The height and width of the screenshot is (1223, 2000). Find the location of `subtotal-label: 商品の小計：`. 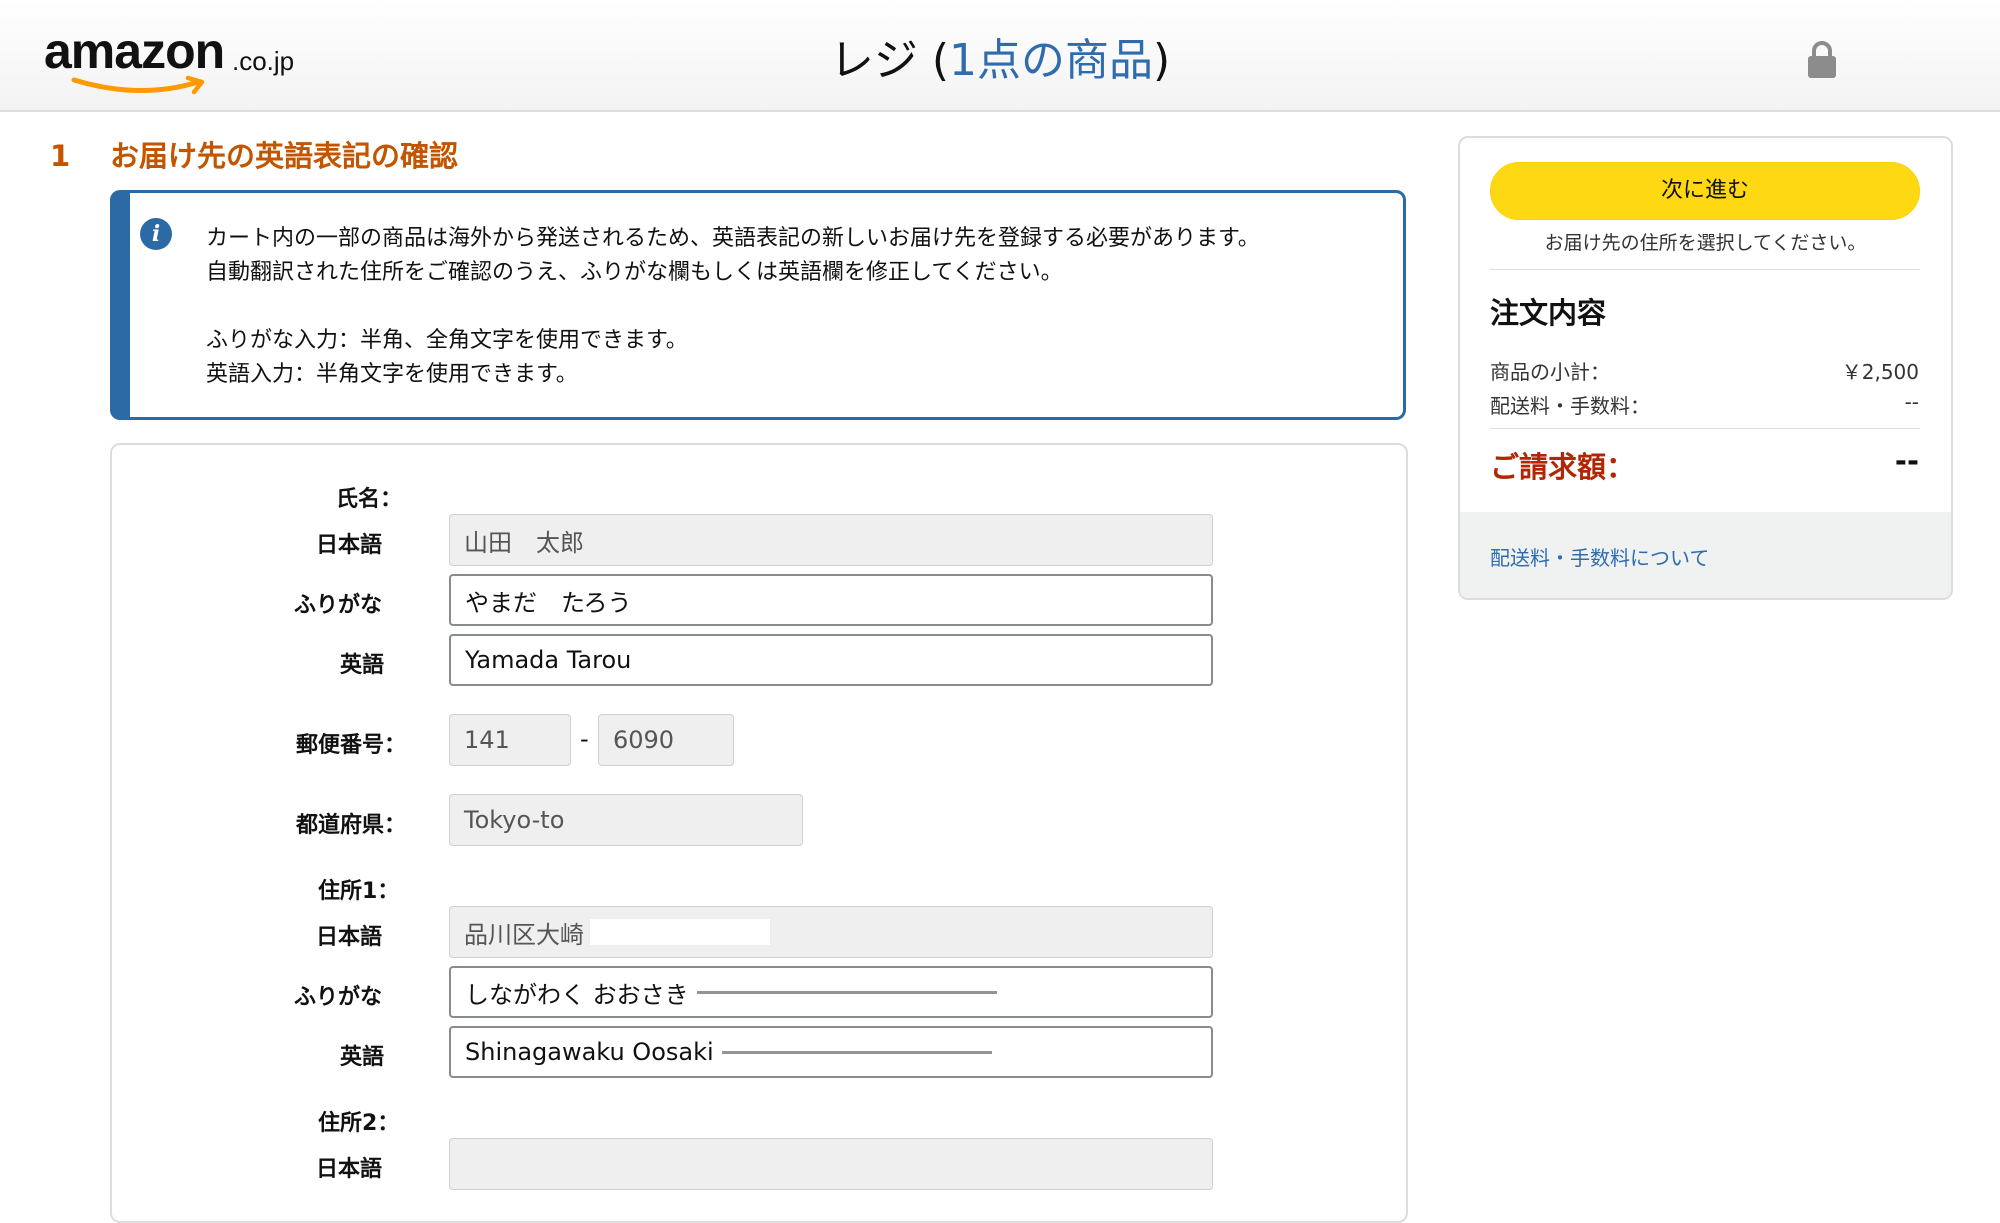

subtotal-label: 商品の小計： is located at coordinates (1550, 372).